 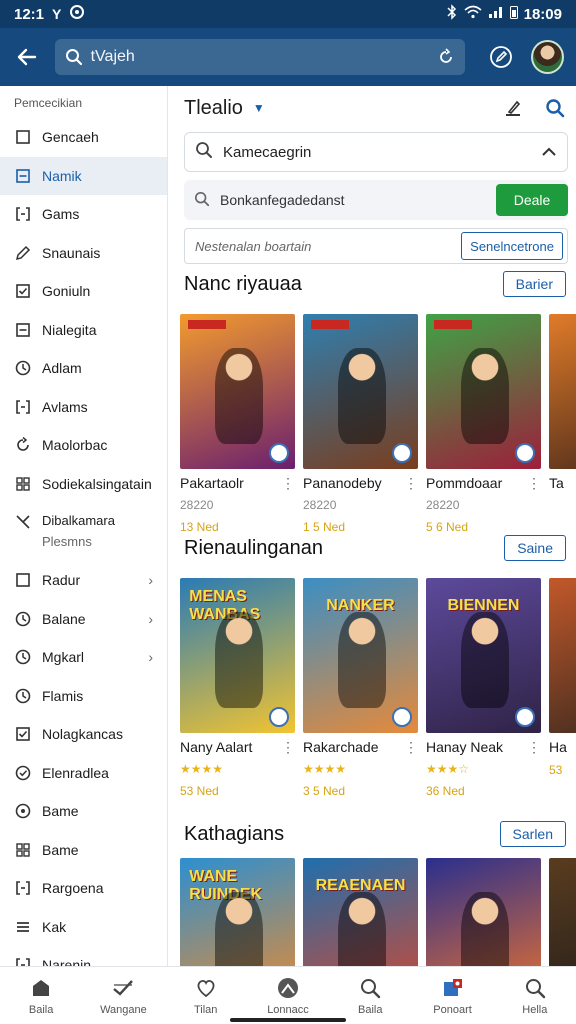 What do you see at coordinates (548, 57) in the screenshot?
I see `avatar` at bounding box center [548, 57].